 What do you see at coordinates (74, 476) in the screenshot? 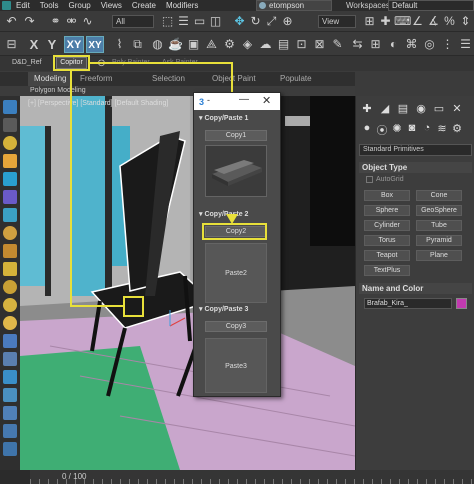
I see `time-slider-frame: 0 / 100` at bounding box center [74, 476].